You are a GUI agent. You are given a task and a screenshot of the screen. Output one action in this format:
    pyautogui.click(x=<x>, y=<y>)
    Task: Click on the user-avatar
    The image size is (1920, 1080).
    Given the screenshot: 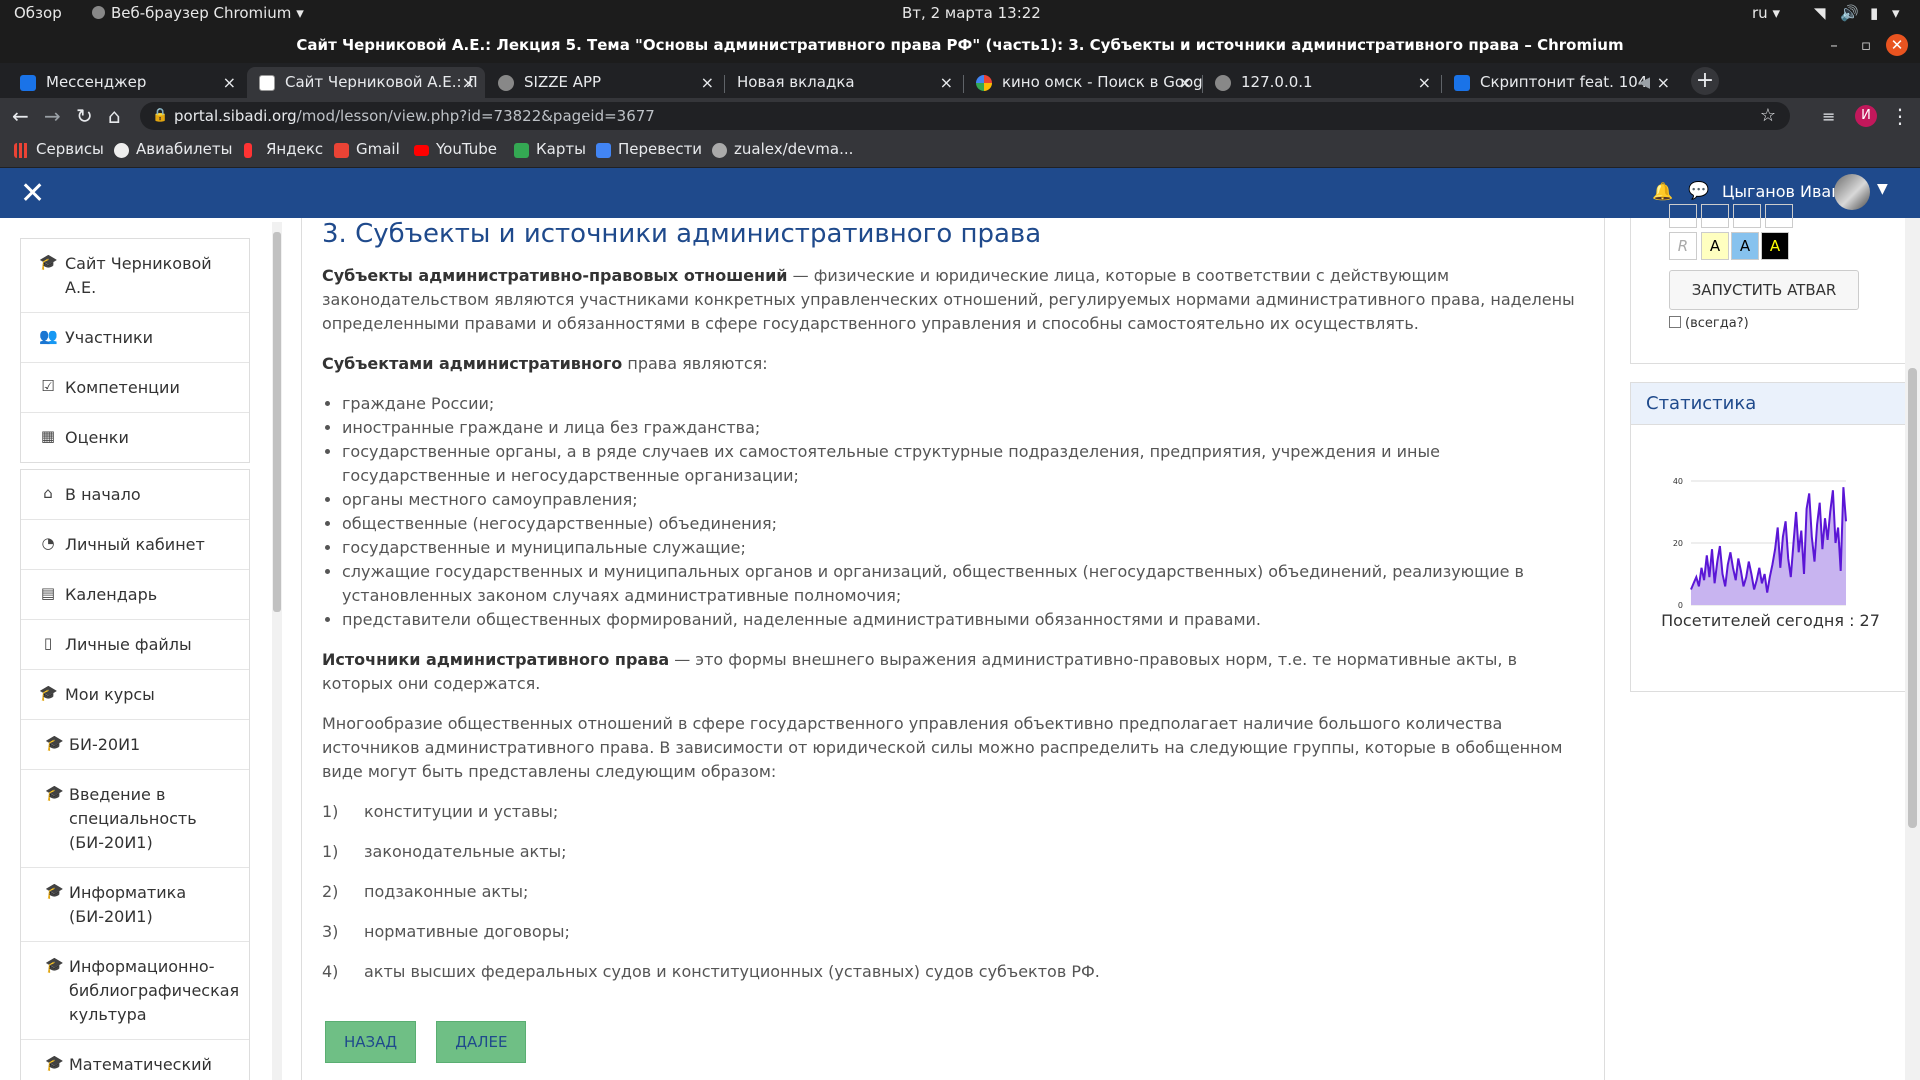 What is the action you would take?
    pyautogui.click(x=1852, y=192)
    